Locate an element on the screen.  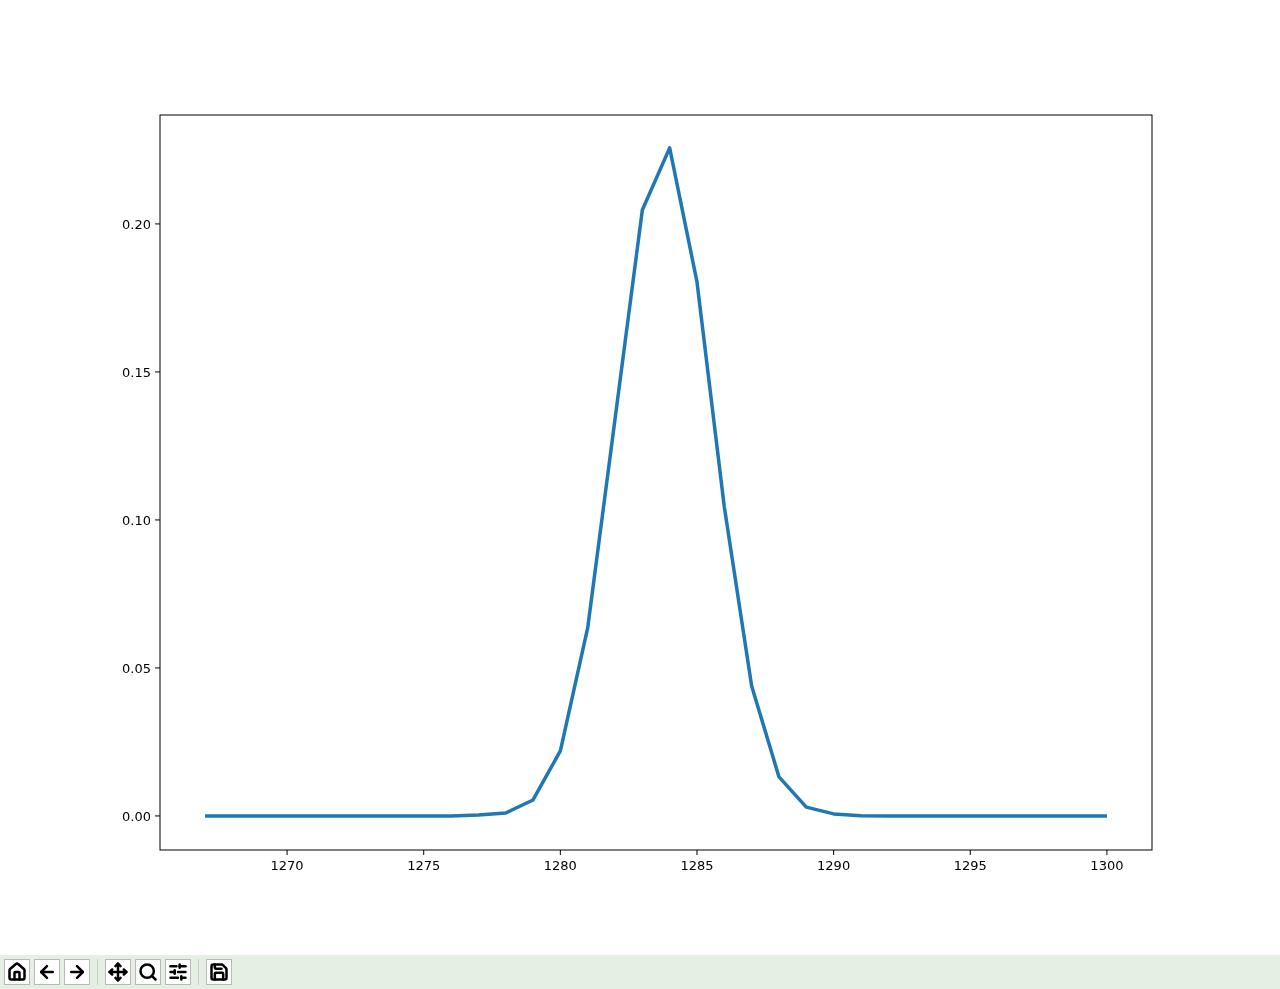
x-tick: 1300 is located at coordinates (1107, 861).